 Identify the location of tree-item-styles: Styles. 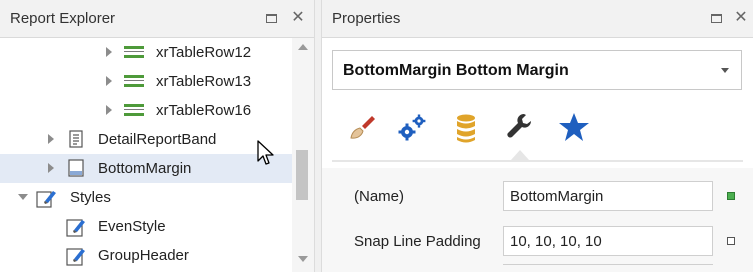
(146, 197).